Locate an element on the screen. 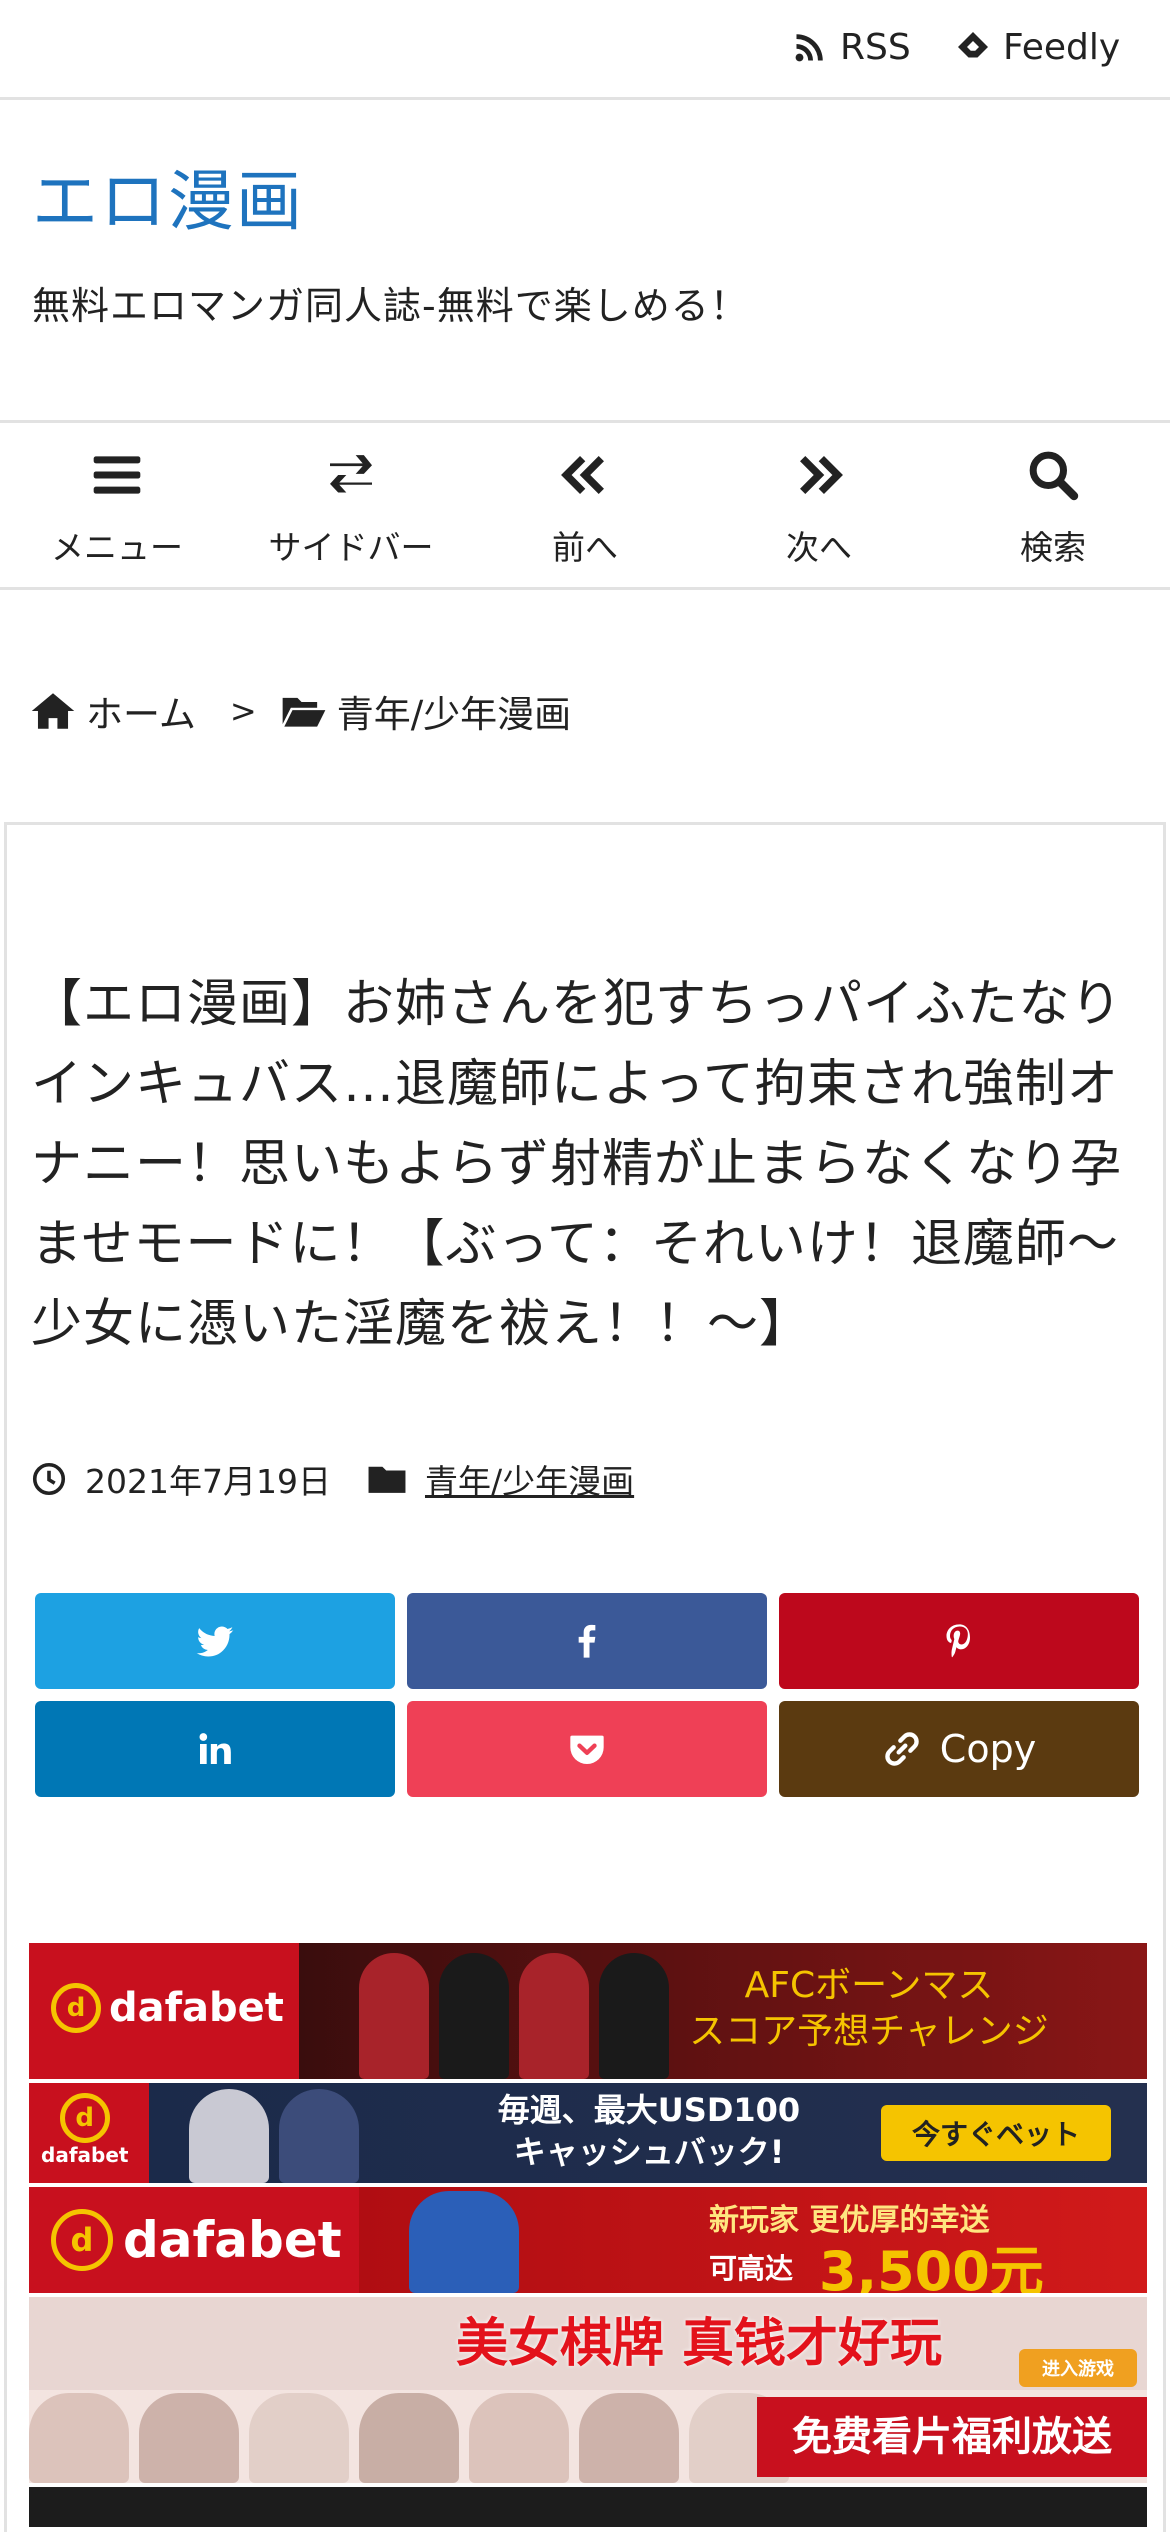 The height and width of the screenshot is (2532, 1170). nav-search-label: 検索 is located at coordinates (1053, 547).